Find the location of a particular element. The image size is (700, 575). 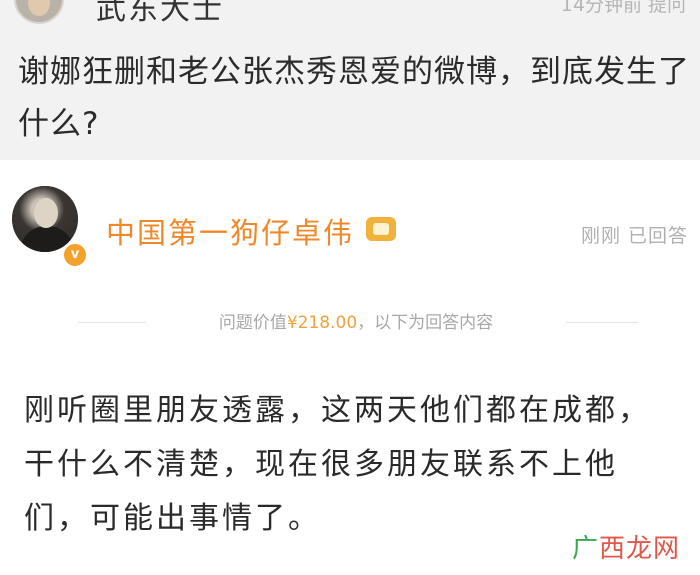

value-prefix: 问题价值 is located at coordinates (252, 323).